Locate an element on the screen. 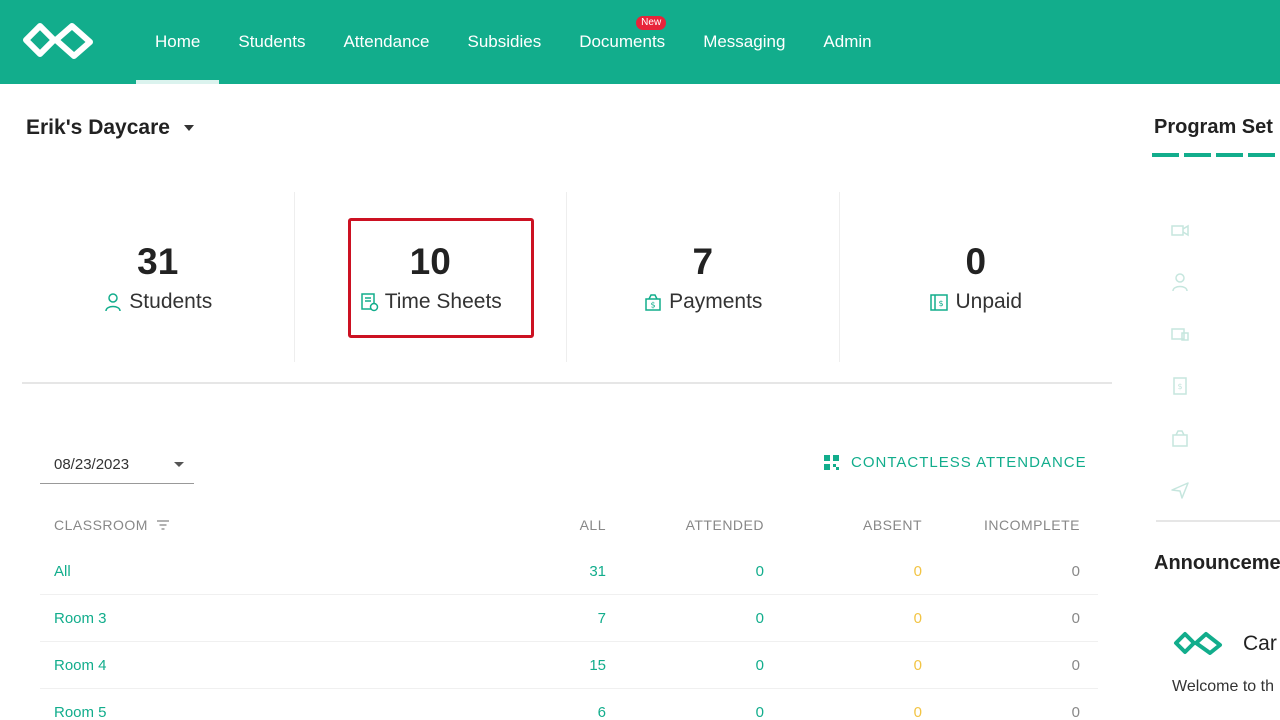 The width and height of the screenshot is (1280, 720). contactless-attendance-button: CONTACTLESS ATTENDANCE is located at coordinates (955, 462).